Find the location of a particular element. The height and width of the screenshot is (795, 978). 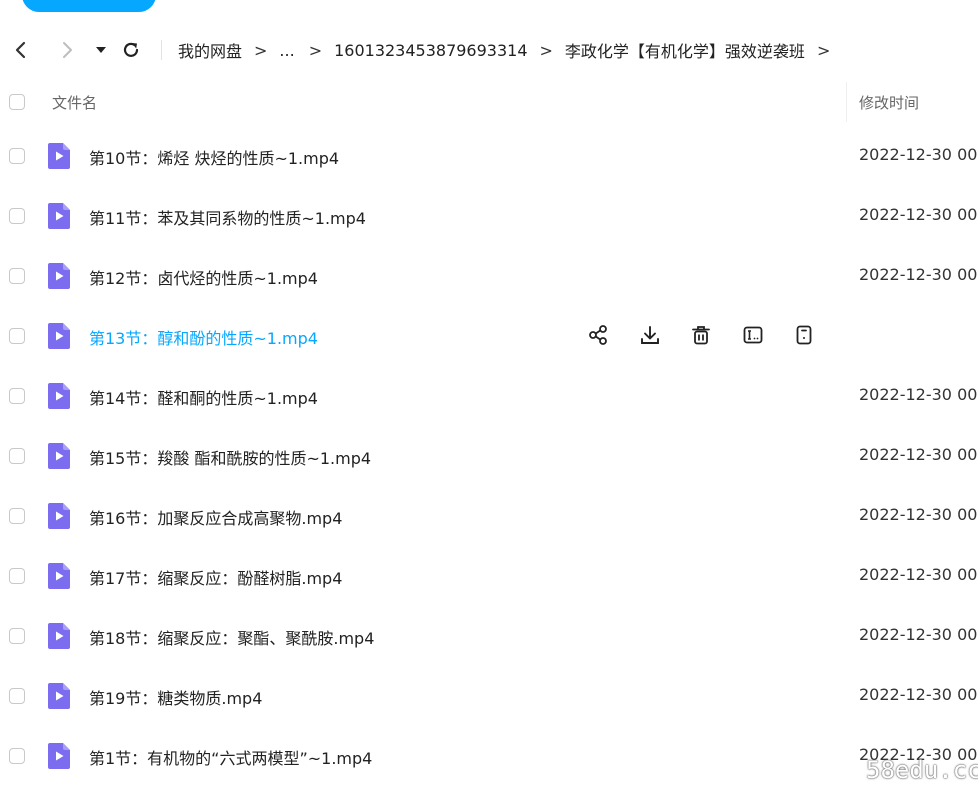

file-row: 第15节：羧酸 酯和酰胺的性质~1.mp4 2022-12-30 00 is located at coordinates (489, 456).